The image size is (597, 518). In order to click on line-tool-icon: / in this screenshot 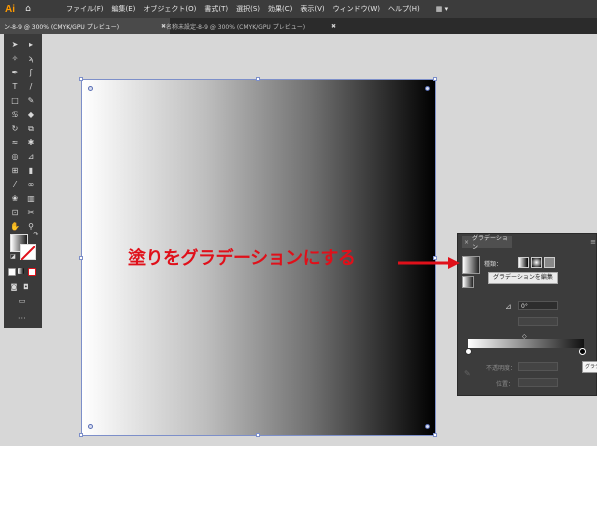, I will do `click(31, 87)`.